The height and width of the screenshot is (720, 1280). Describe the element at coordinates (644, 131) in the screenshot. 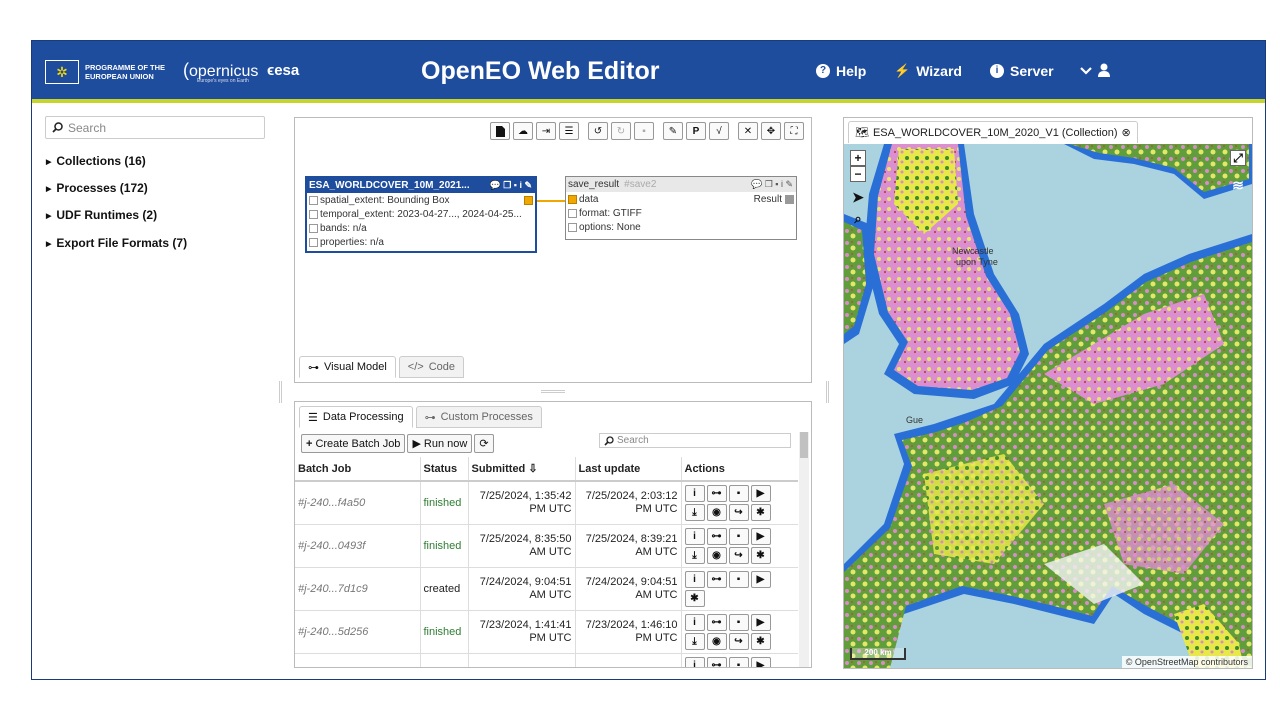

I see `delete-button: ▪` at that location.